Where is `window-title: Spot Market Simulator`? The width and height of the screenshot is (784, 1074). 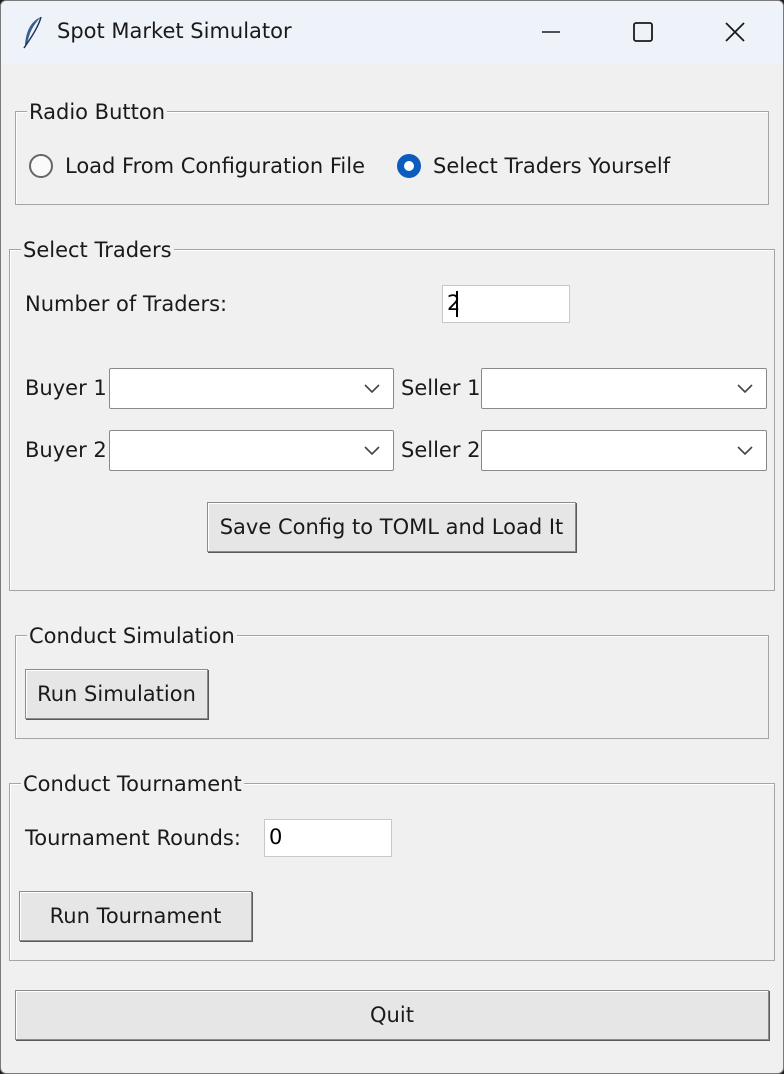
window-title: Spot Market Simulator is located at coordinates (174, 31).